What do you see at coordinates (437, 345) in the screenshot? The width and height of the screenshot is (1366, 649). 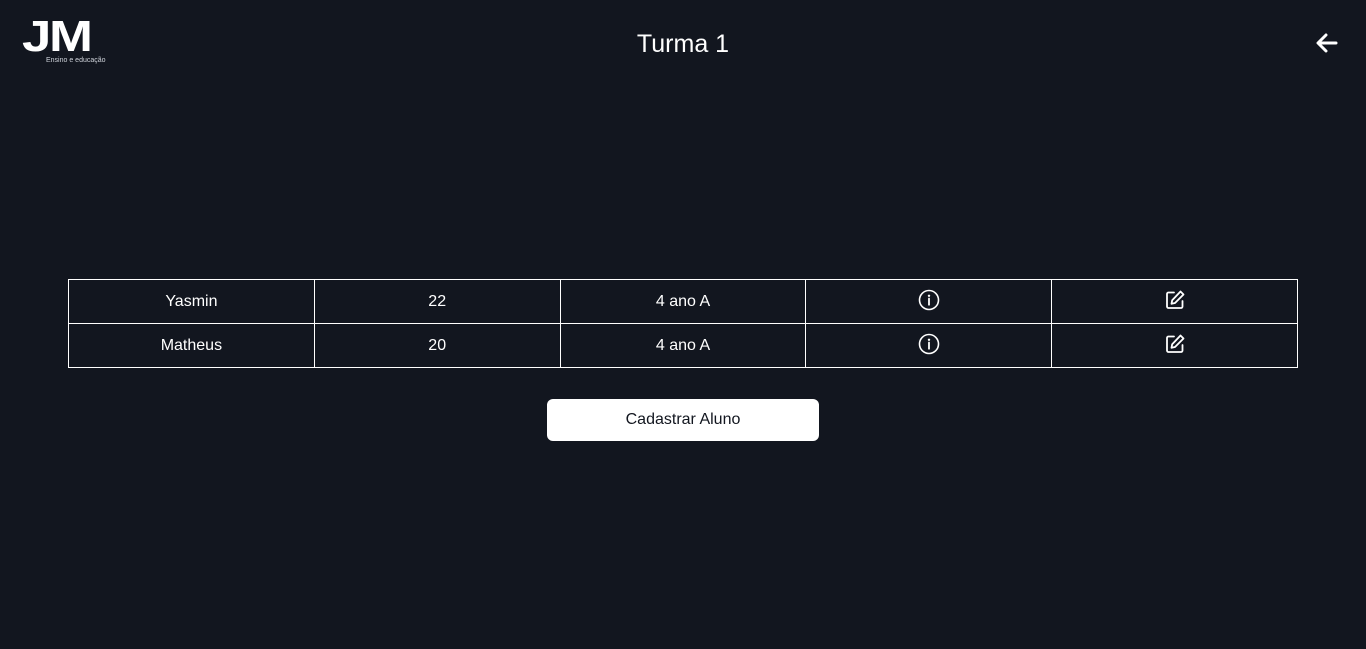 I see `student-age-cell: 20` at bounding box center [437, 345].